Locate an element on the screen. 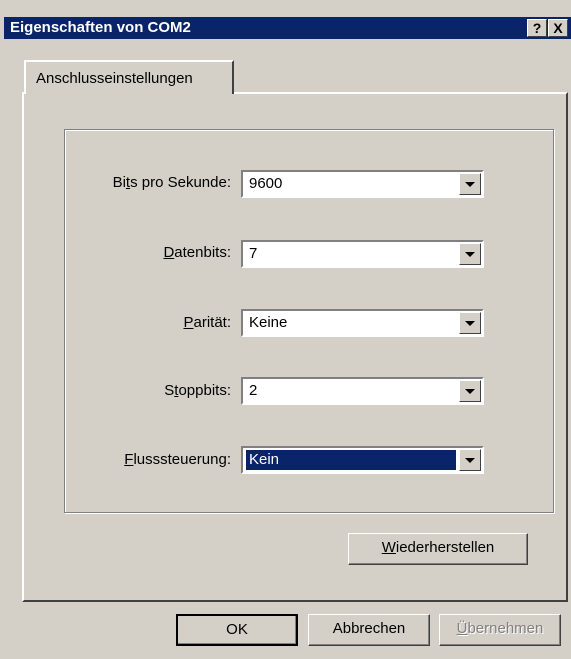 This screenshot has width=571, height=659. ok-button: OK is located at coordinates (237, 630).